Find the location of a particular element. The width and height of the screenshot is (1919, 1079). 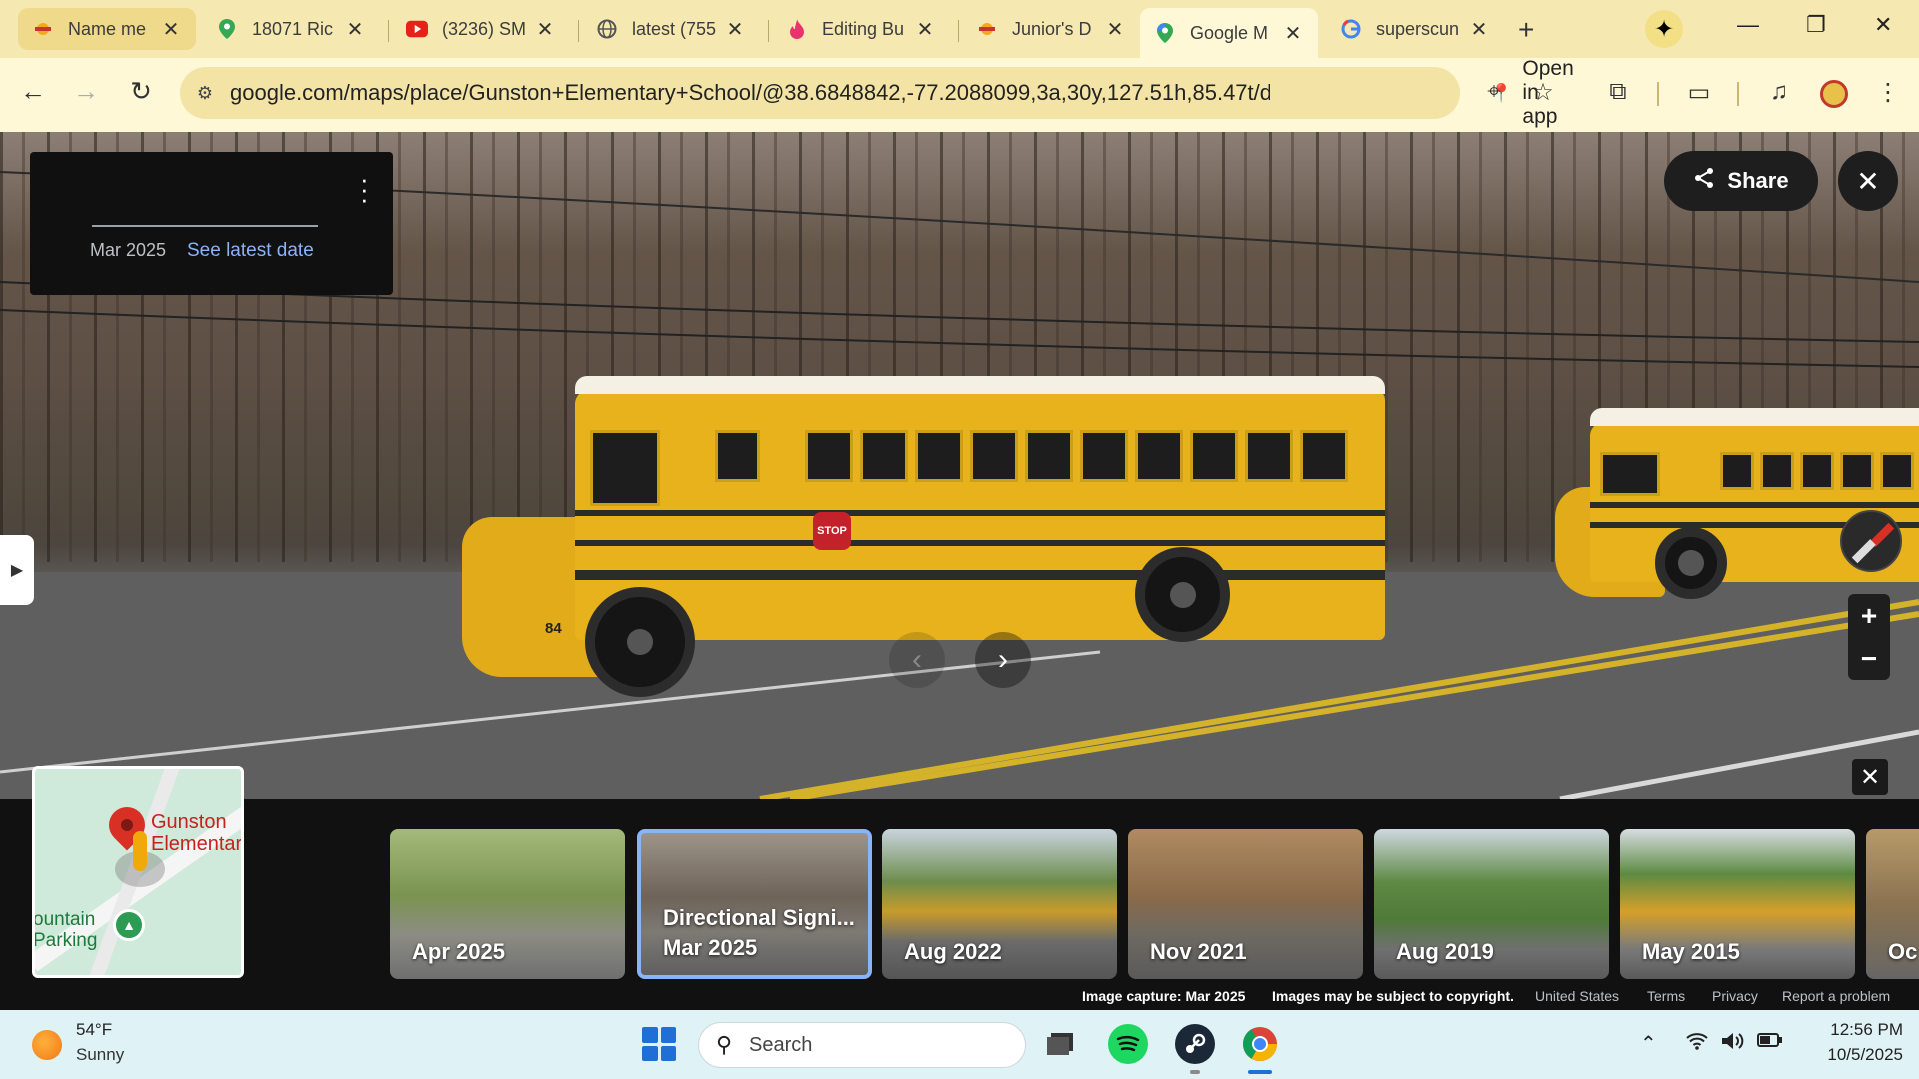

previous-photo-arrow-icon: ‹ is located at coordinates (917, 660).